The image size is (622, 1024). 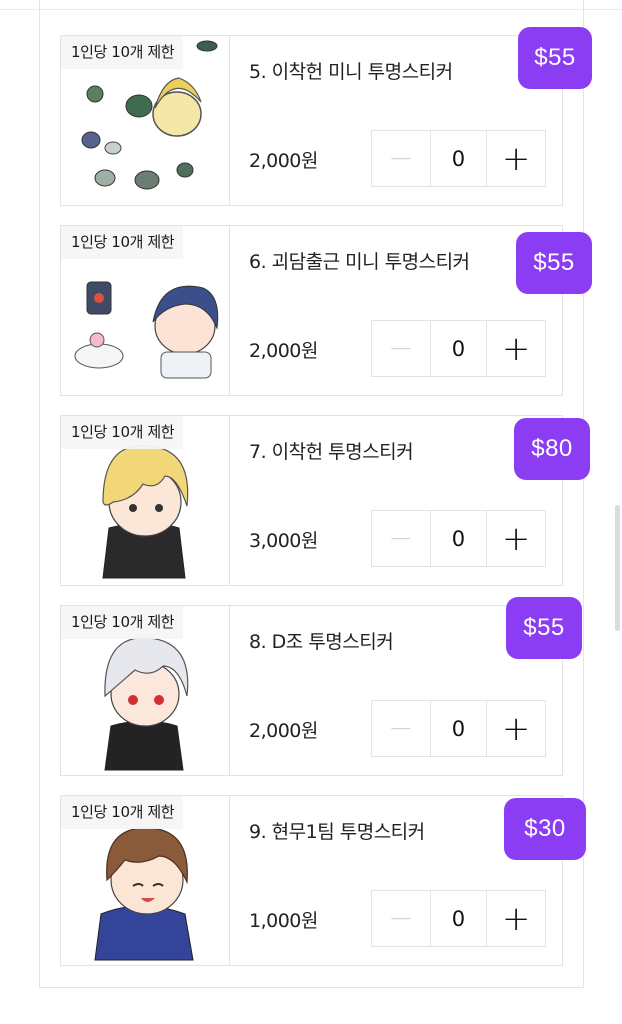 I want to click on product-card-6: 1인당 10개 제한 6. 괴담출근 미니 투명스티커 2,000원 − 0 +, so click(x=311, y=310).